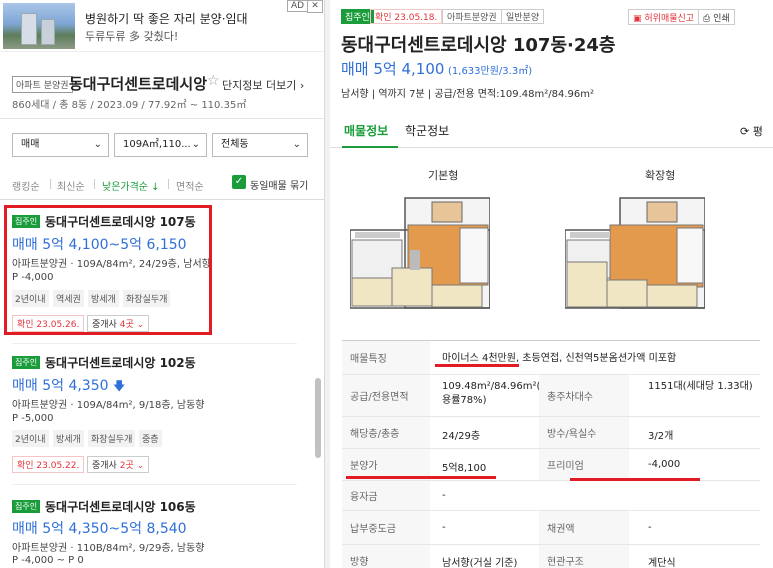 The height and width of the screenshot is (568, 773). I want to click on same-listing-label: 동일매물 묶기, so click(279, 184).